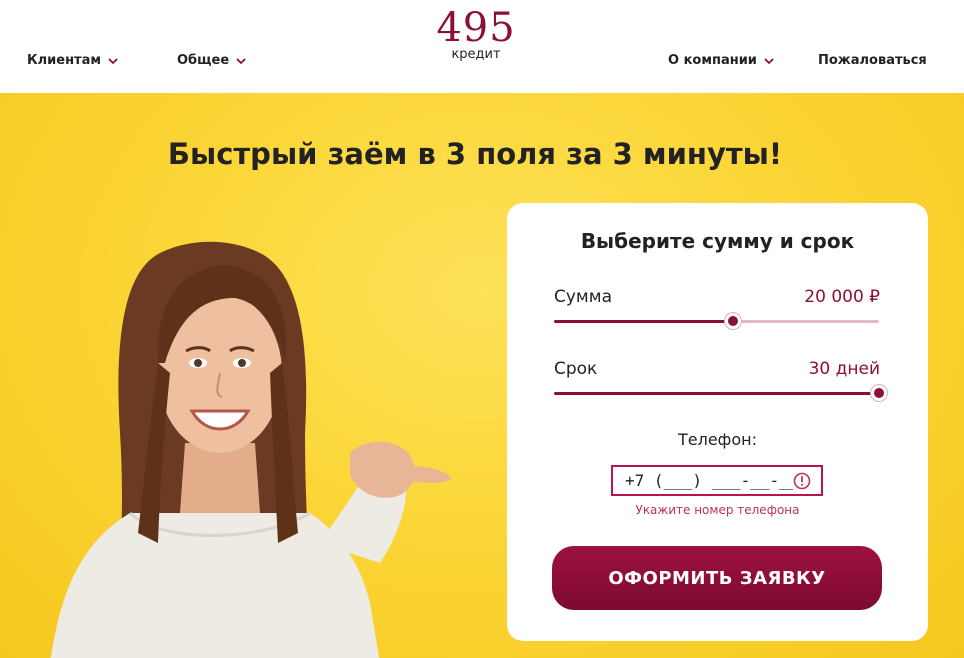  I want to click on amount-slider-fill, so click(643, 321).